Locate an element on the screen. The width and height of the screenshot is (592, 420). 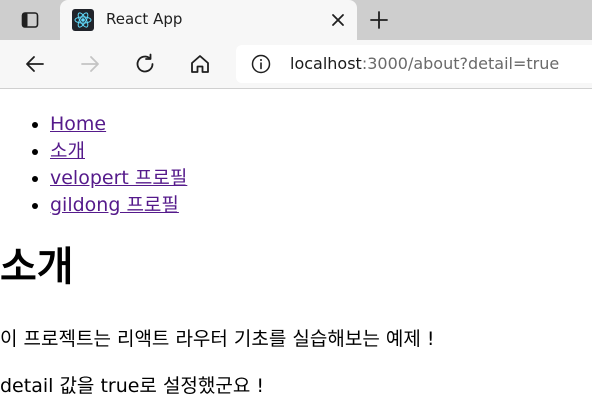
tab-strip: React App is located at coordinates (296, 20).